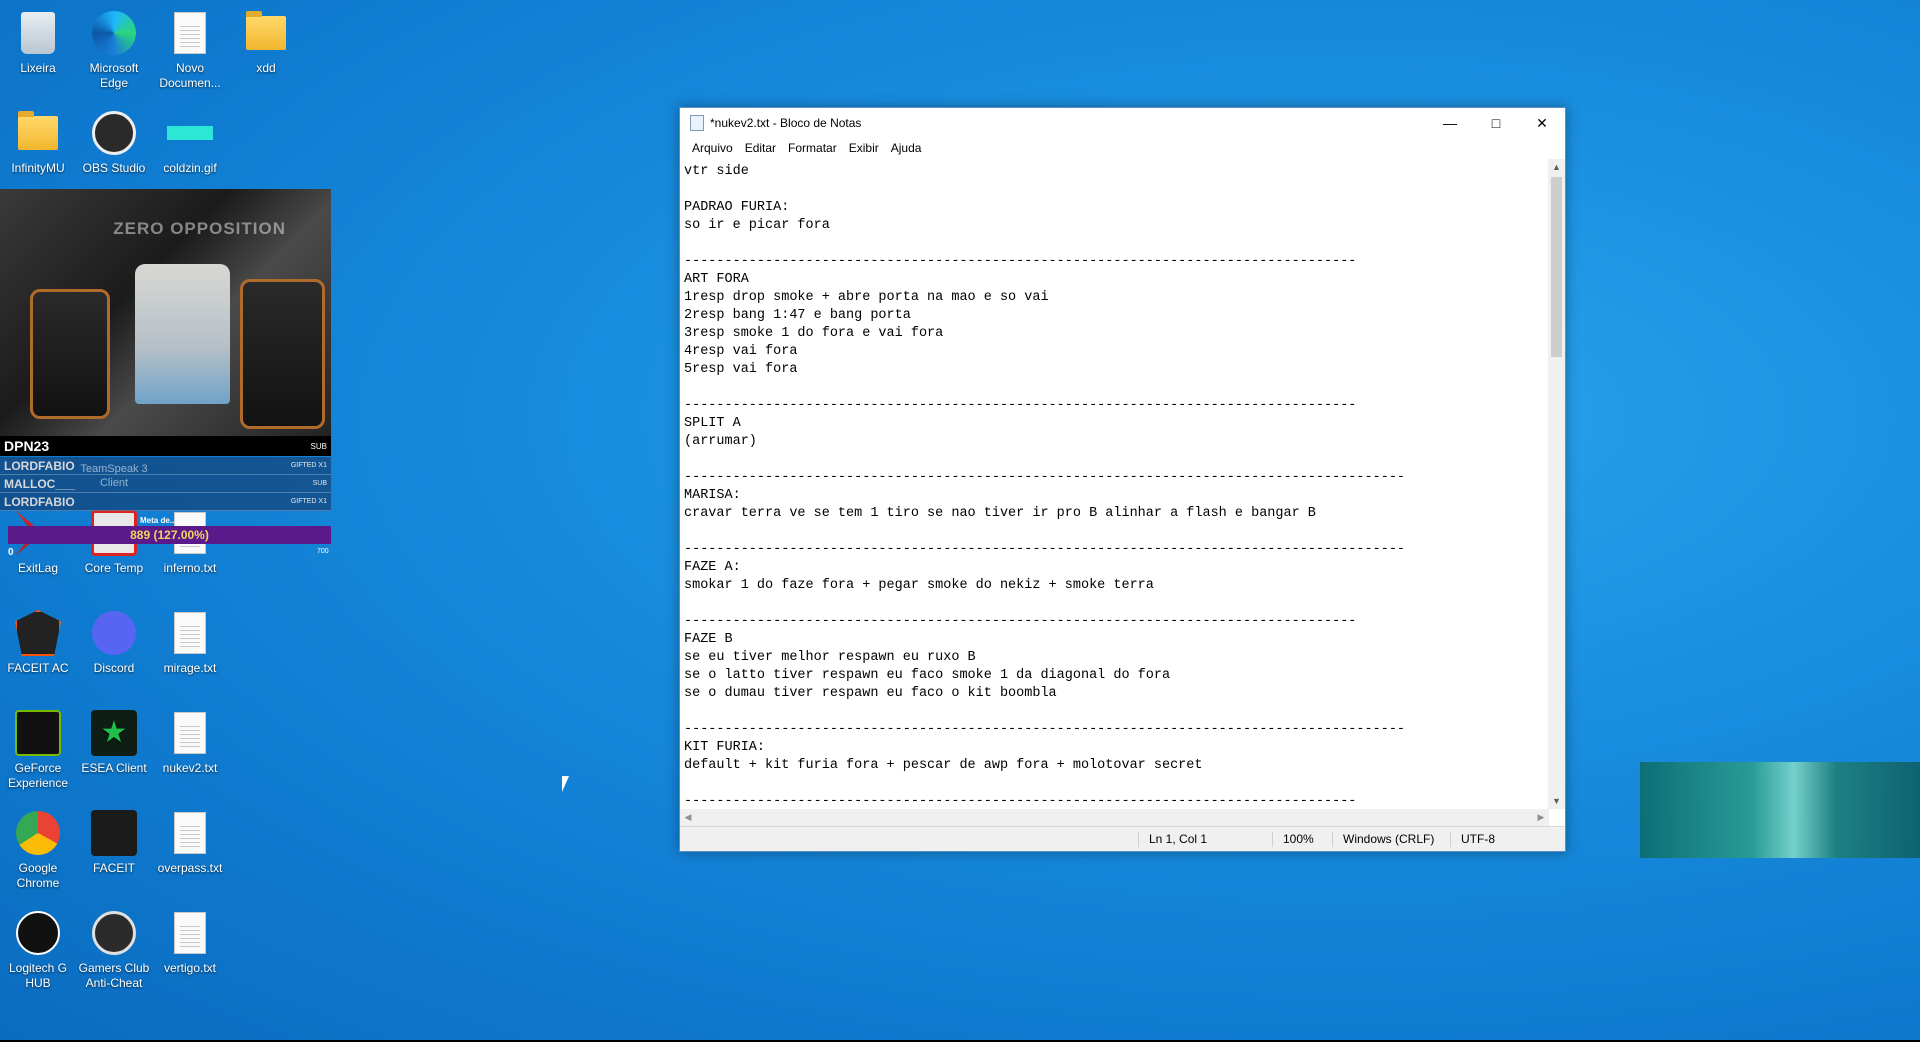  What do you see at coordinates (1122, 148) in the screenshot?
I see `menu-bar: Arquivo Editar Formatar Exibir Ajuda` at bounding box center [1122, 148].